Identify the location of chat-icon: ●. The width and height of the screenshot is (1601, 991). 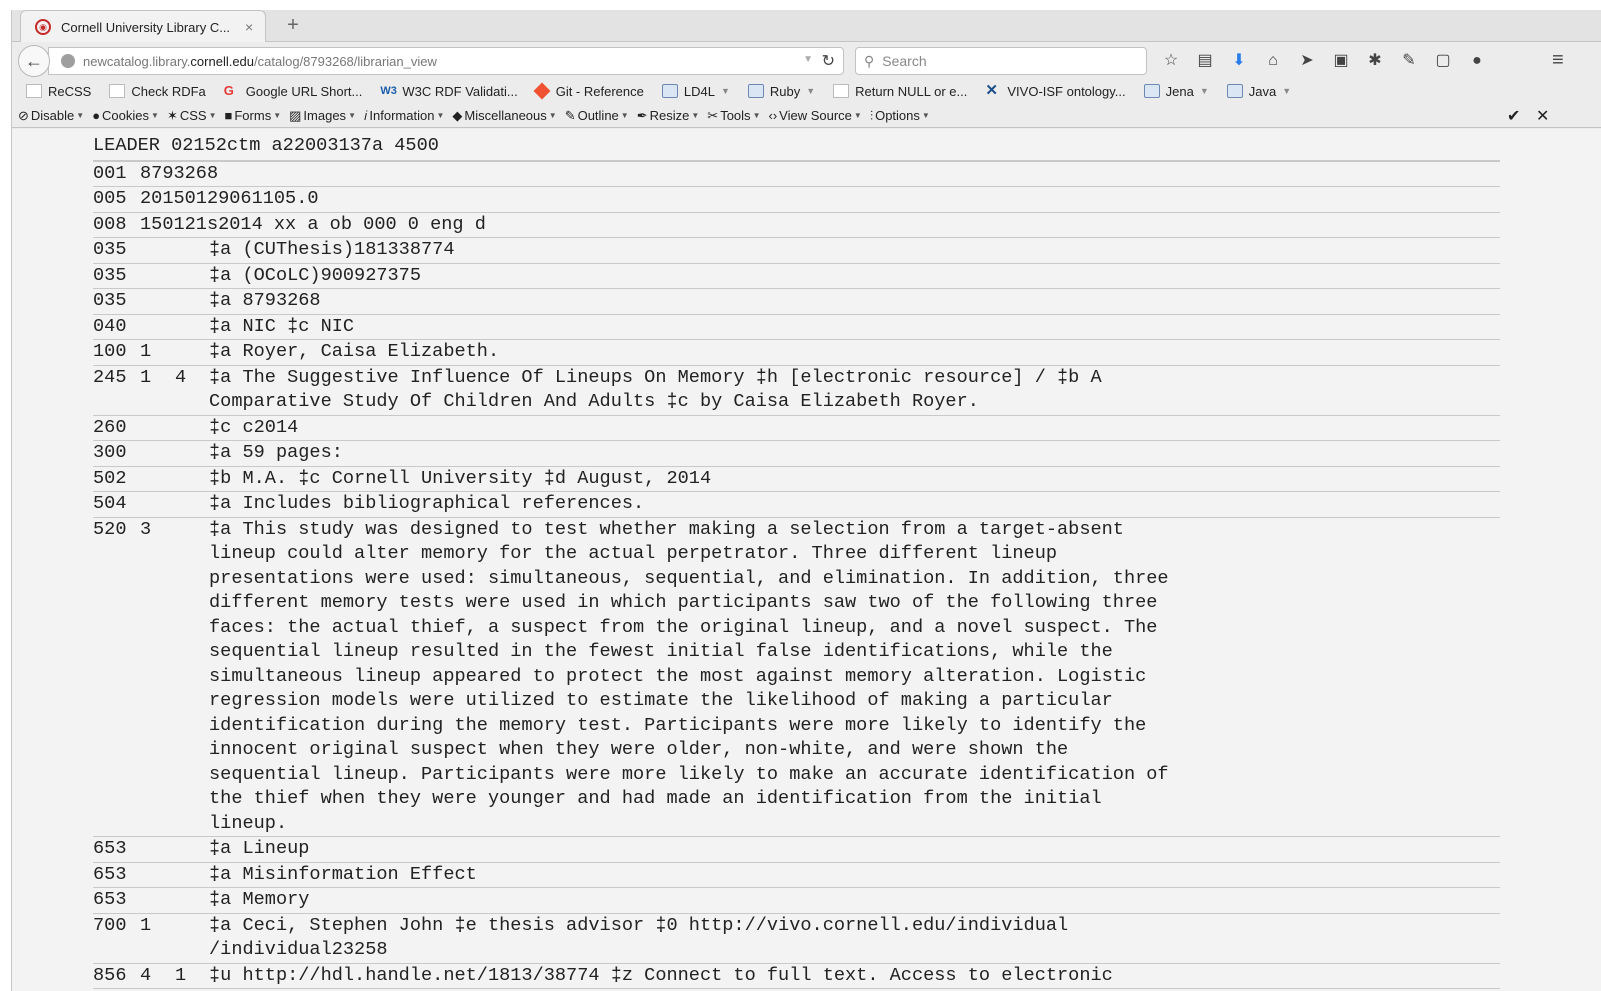
(1477, 61).